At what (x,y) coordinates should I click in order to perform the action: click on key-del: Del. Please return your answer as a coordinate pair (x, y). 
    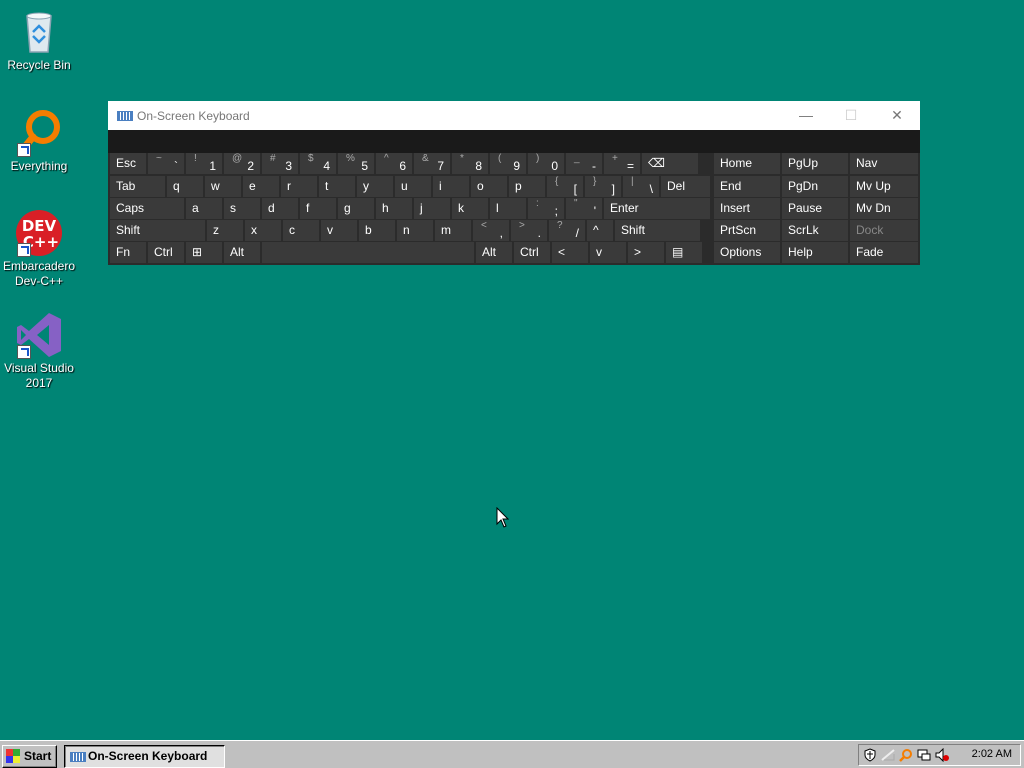
    Looking at the image, I should click on (685, 186).